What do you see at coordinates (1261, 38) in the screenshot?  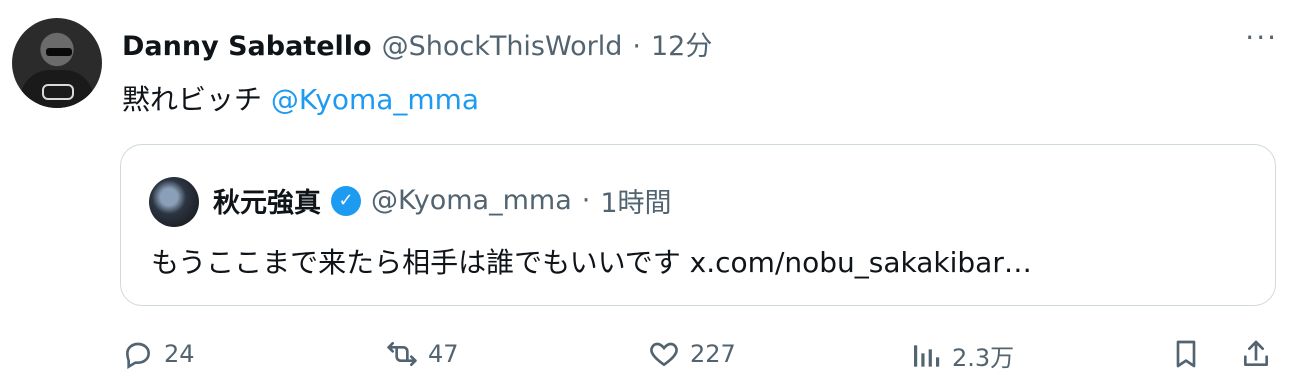 I see `more-icon: ···` at bounding box center [1261, 38].